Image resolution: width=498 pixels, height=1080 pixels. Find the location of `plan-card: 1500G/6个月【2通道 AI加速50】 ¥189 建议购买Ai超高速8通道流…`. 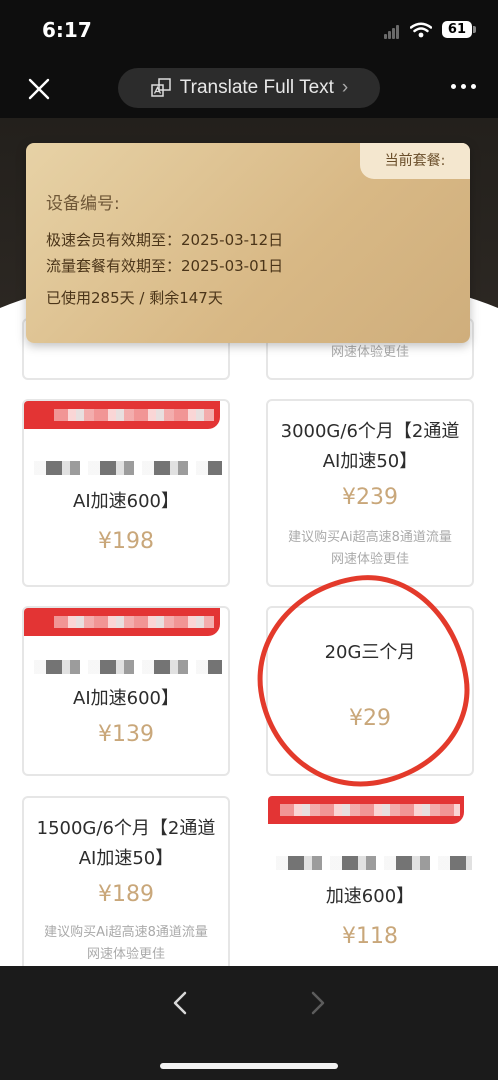

plan-card: 1500G/6个月【2通道 AI加速50】 ¥189 建议购买Ai超高速8通道流… is located at coordinates (126, 881).